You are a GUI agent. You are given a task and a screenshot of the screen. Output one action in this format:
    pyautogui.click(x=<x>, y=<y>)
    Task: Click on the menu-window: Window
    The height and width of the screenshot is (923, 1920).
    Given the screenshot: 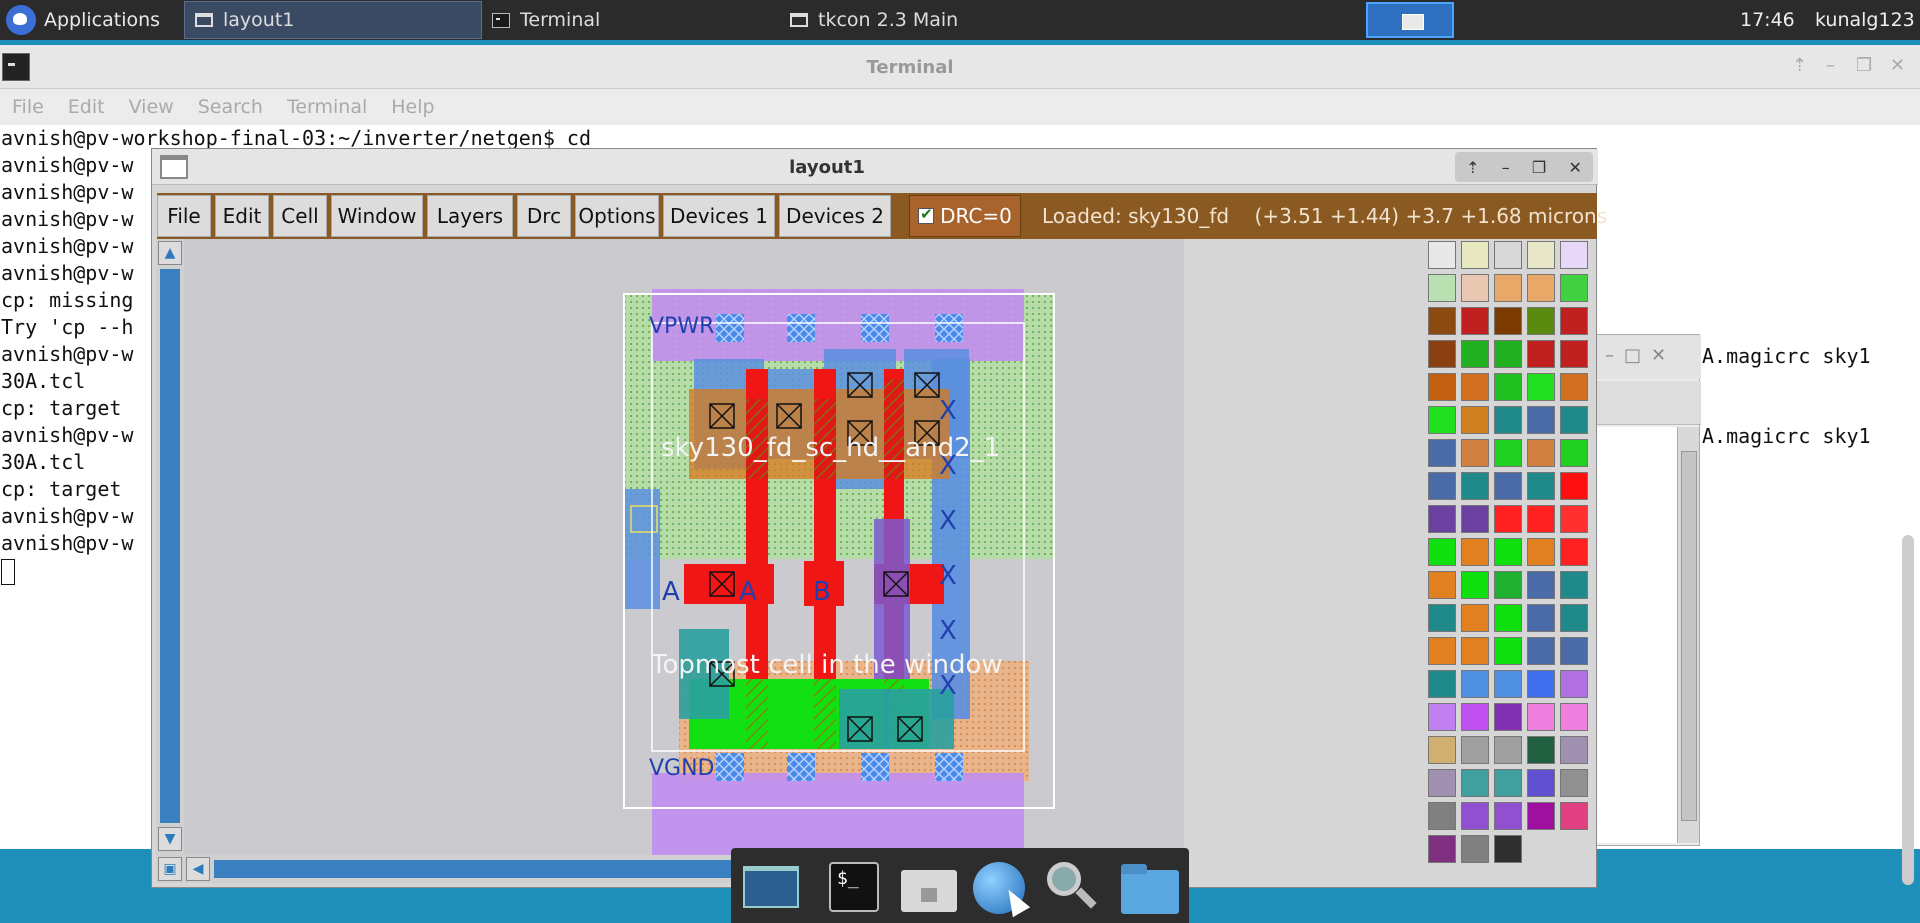 What is the action you would take?
    pyautogui.click(x=377, y=216)
    